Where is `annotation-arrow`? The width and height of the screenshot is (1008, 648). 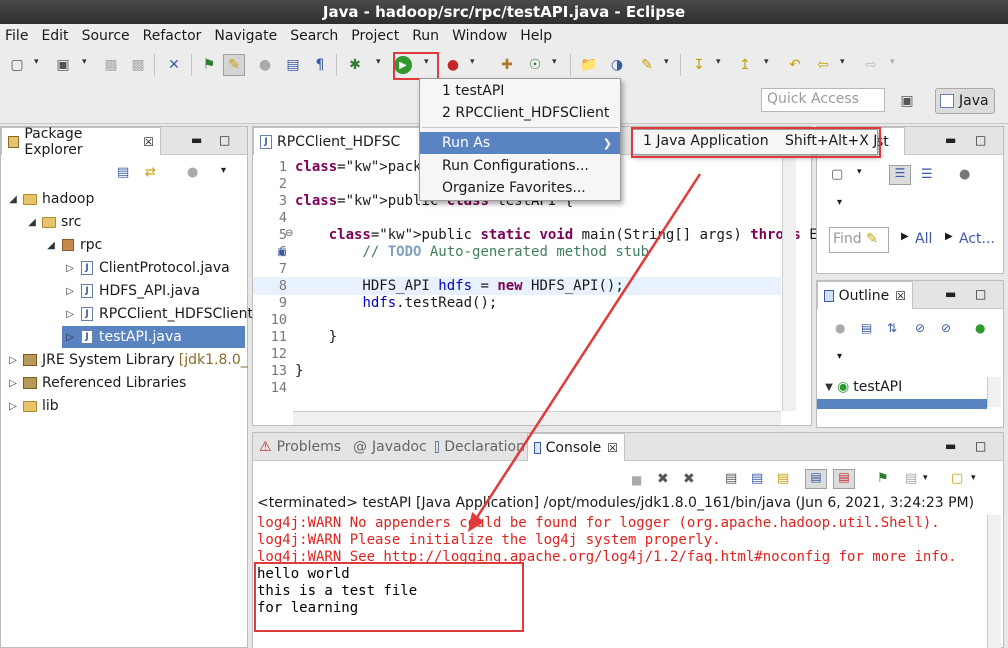
annotation-arrow is located at coordinates (585, 352).